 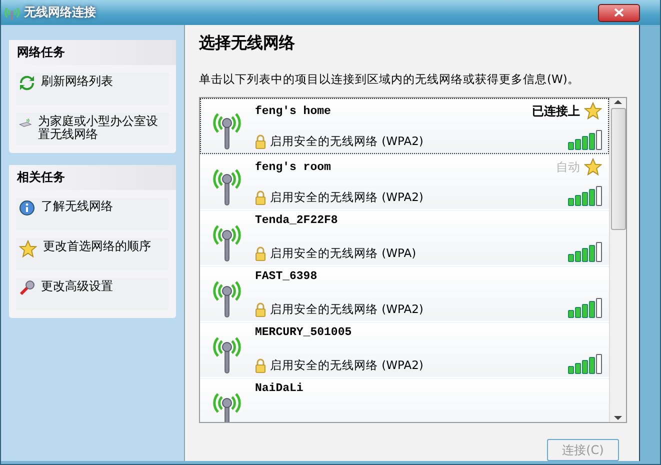 What do you see at coordinates (12, 13) in the screenshot?
I see `wireless-icon` at bounding box center [12, 13].